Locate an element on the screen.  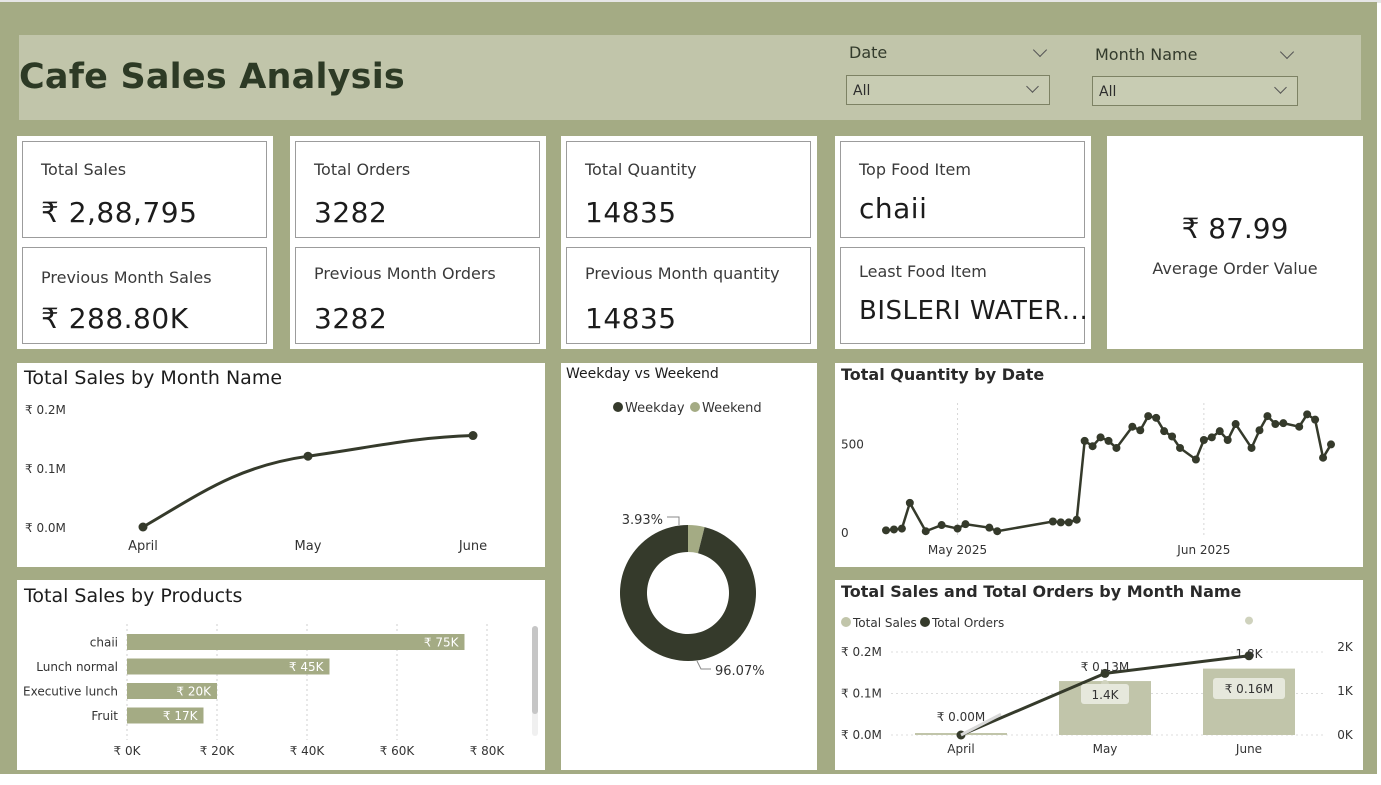
category-label: Executive lunch is located at coordinates (70, 692).